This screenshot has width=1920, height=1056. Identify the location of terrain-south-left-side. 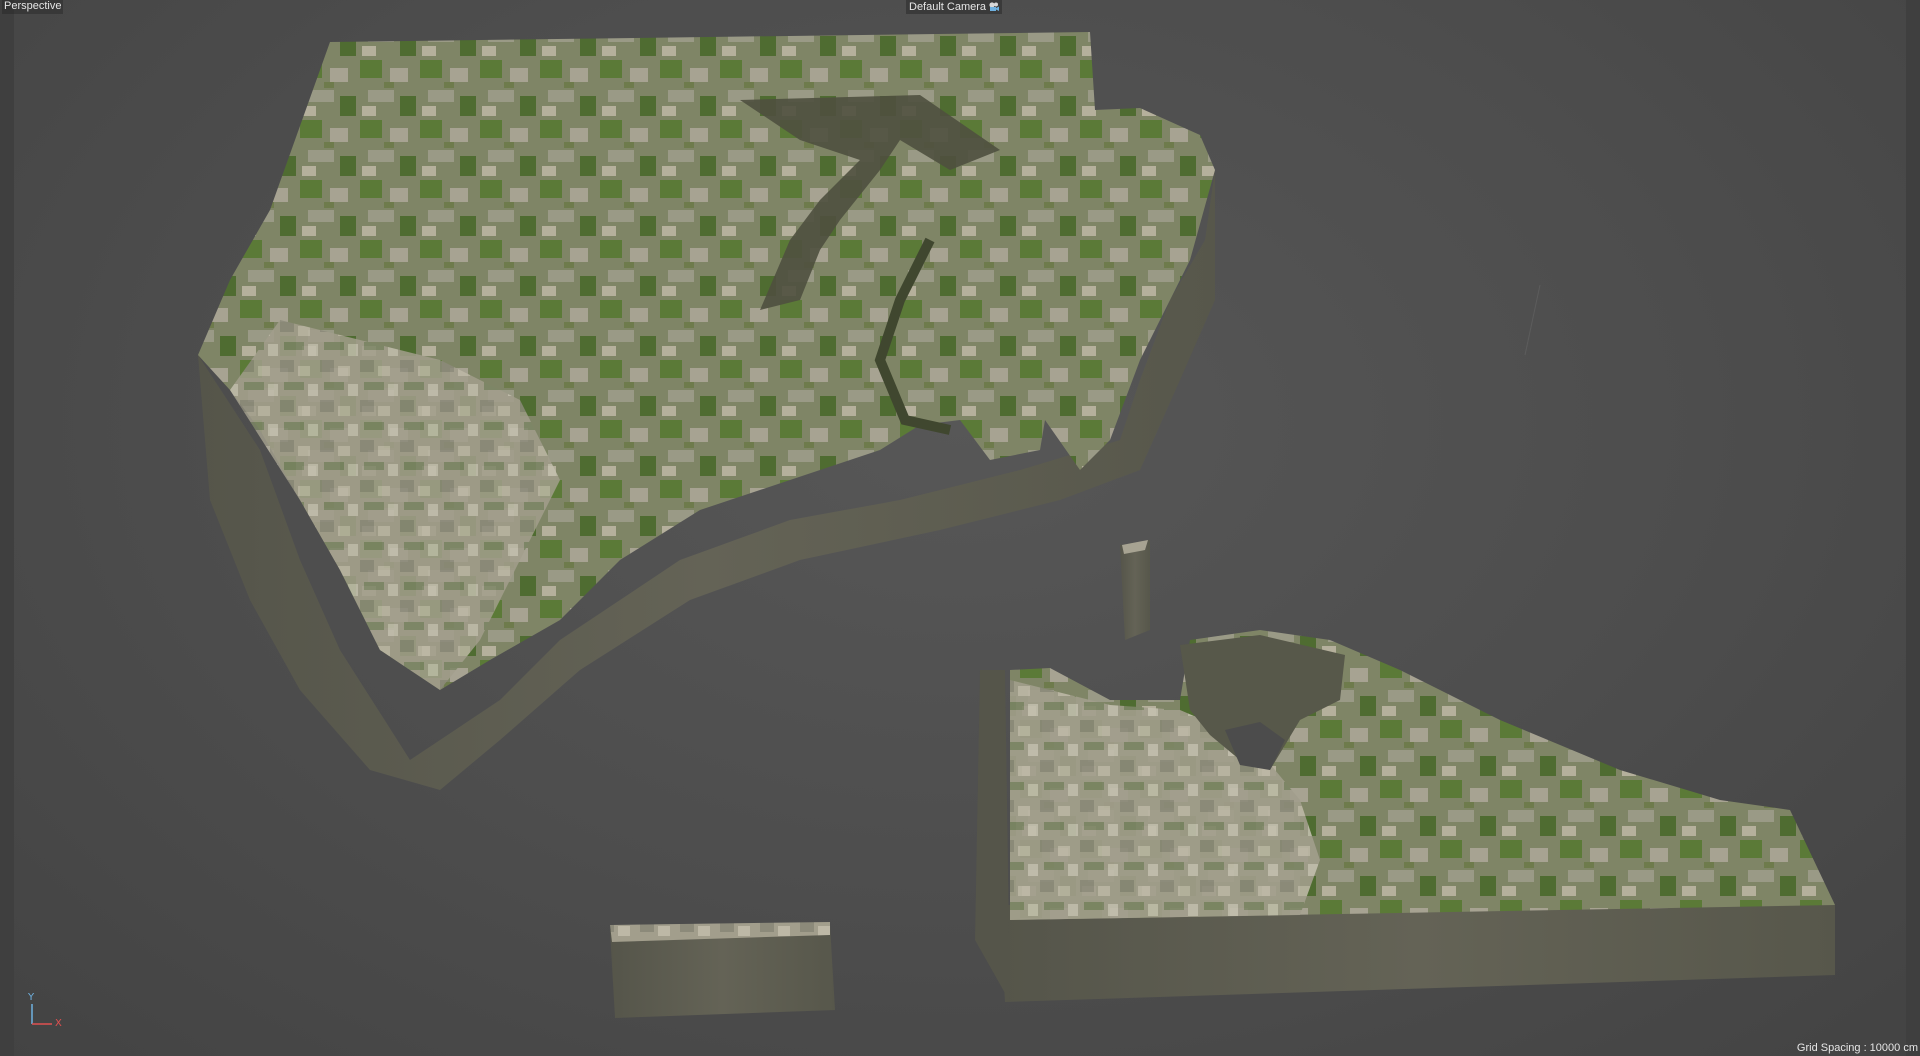
(992, 836).